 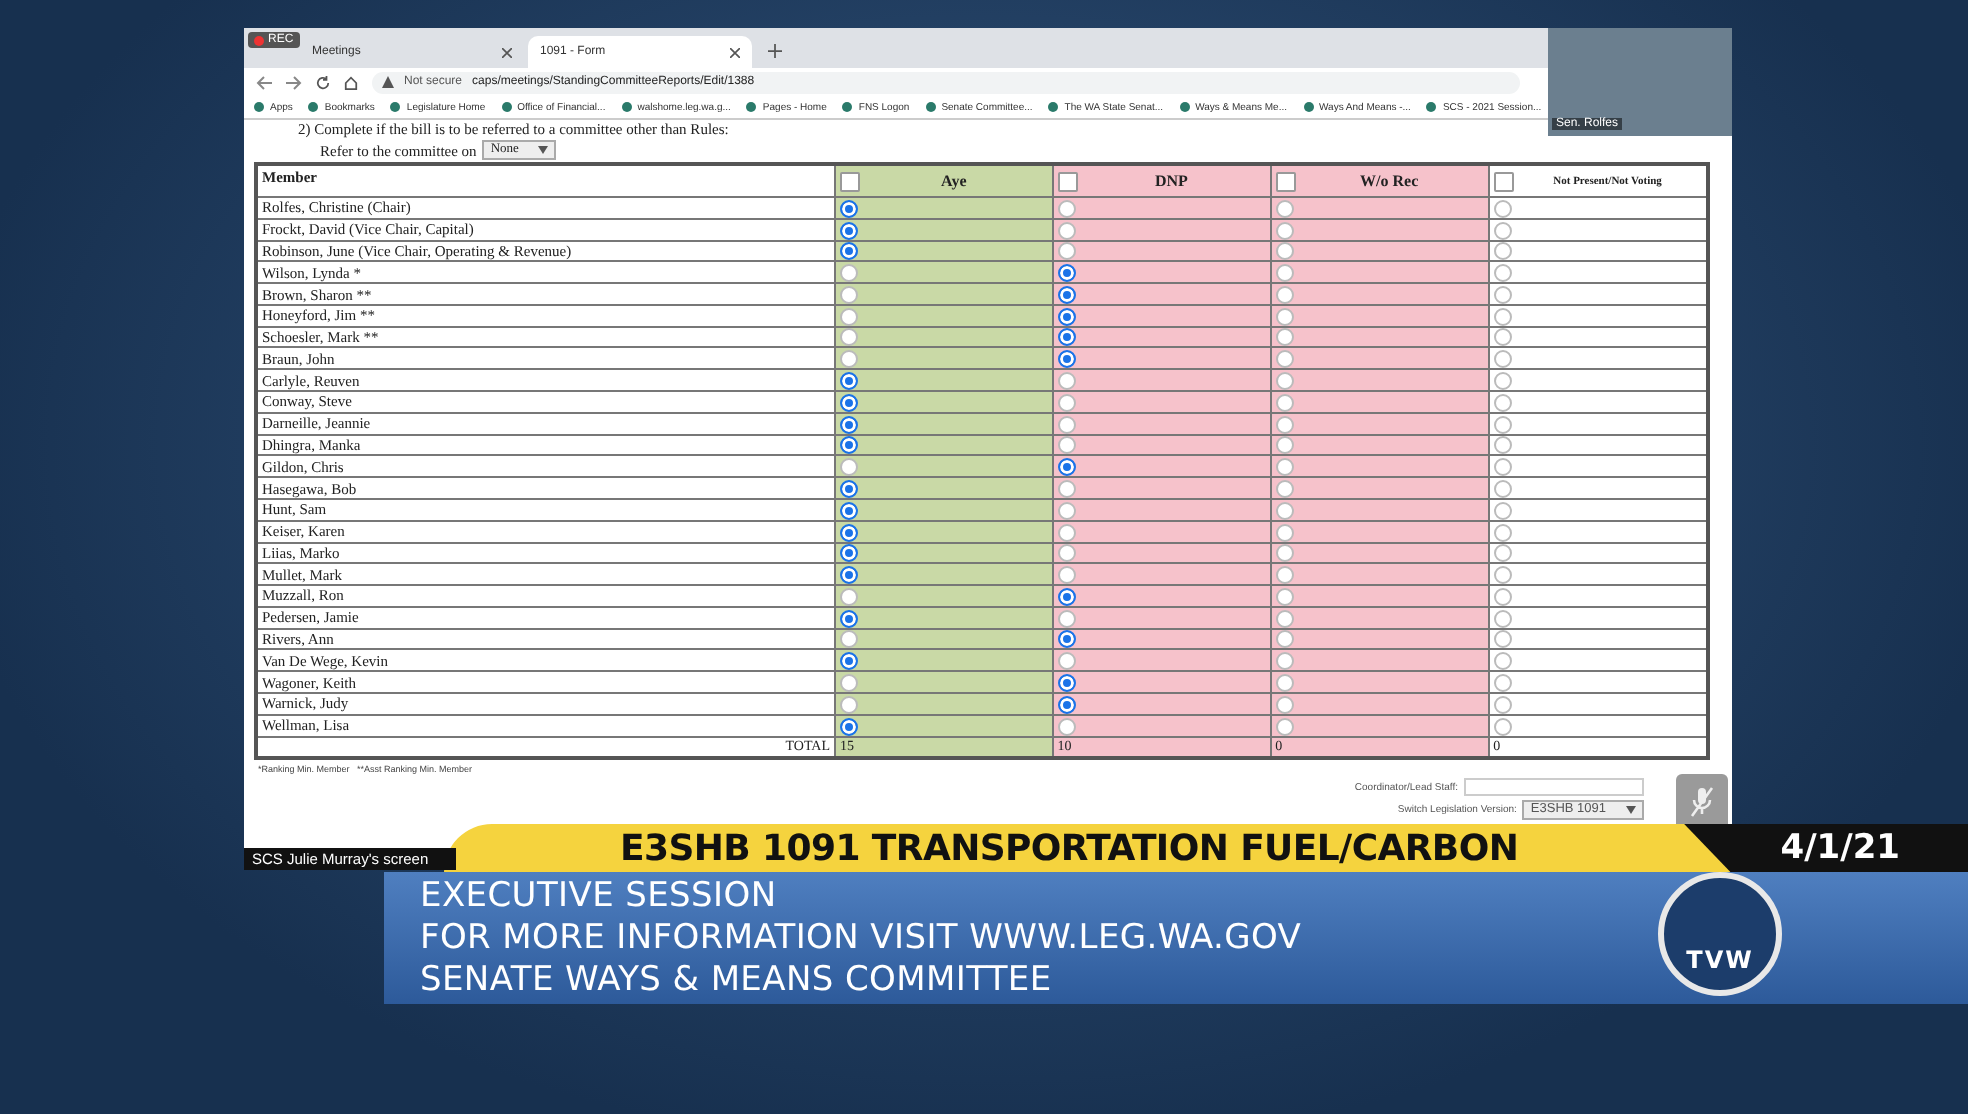 I want to click on home-icon, so click(x=351, y=82).